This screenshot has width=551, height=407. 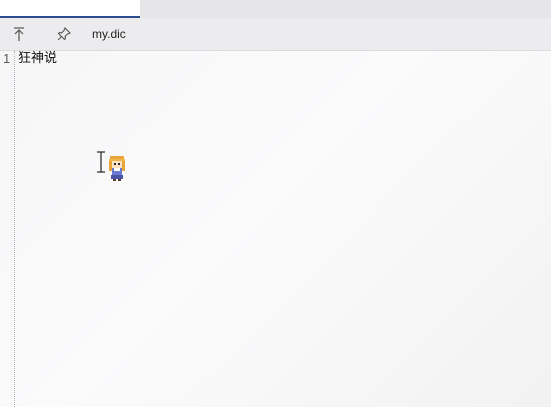 I want to click on arrow-to-top-icon, so click(x=19, y=34).